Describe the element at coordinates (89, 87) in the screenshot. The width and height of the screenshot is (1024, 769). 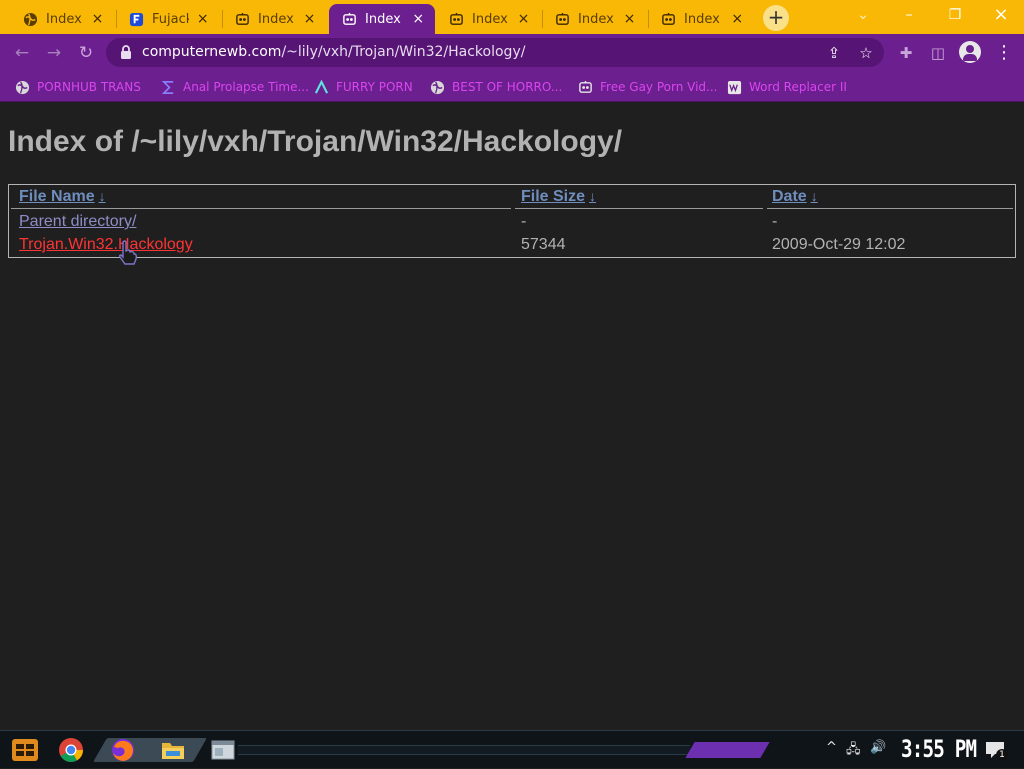
I see `bookmark-label: PORNHUB TRANS` at that location.